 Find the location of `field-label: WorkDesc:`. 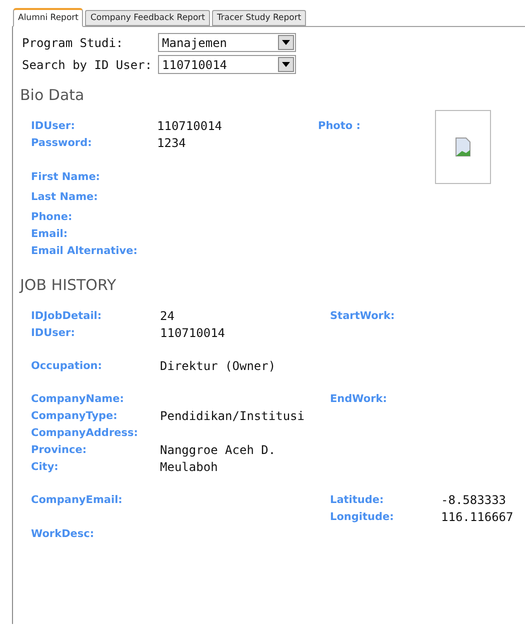

field-label: WorkDesc: is located at coordinates (63, 534).